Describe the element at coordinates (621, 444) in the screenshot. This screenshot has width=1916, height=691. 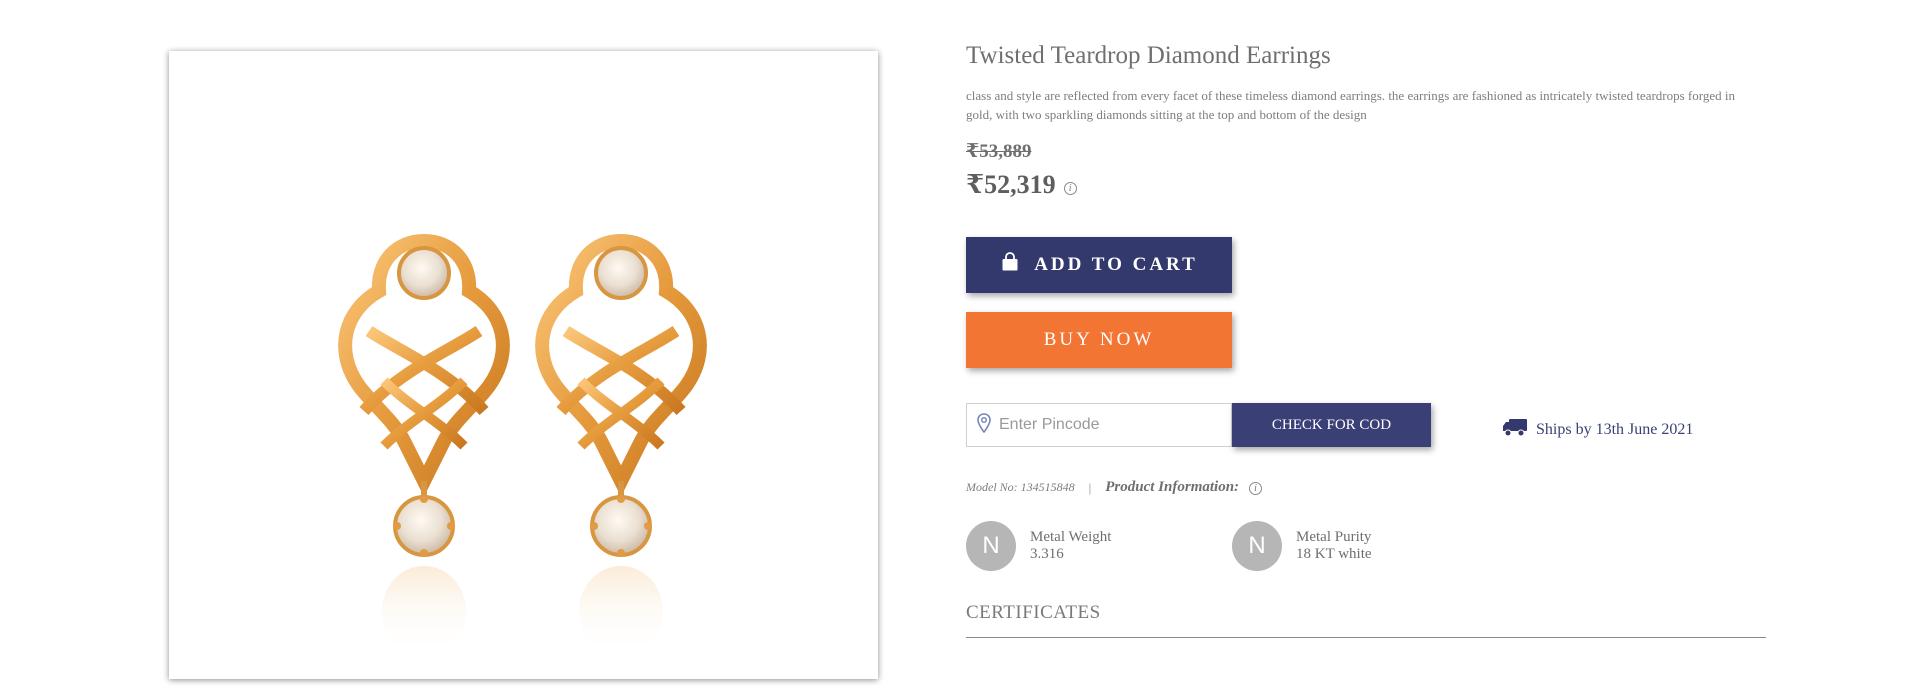
I see `right-earring` at that location.